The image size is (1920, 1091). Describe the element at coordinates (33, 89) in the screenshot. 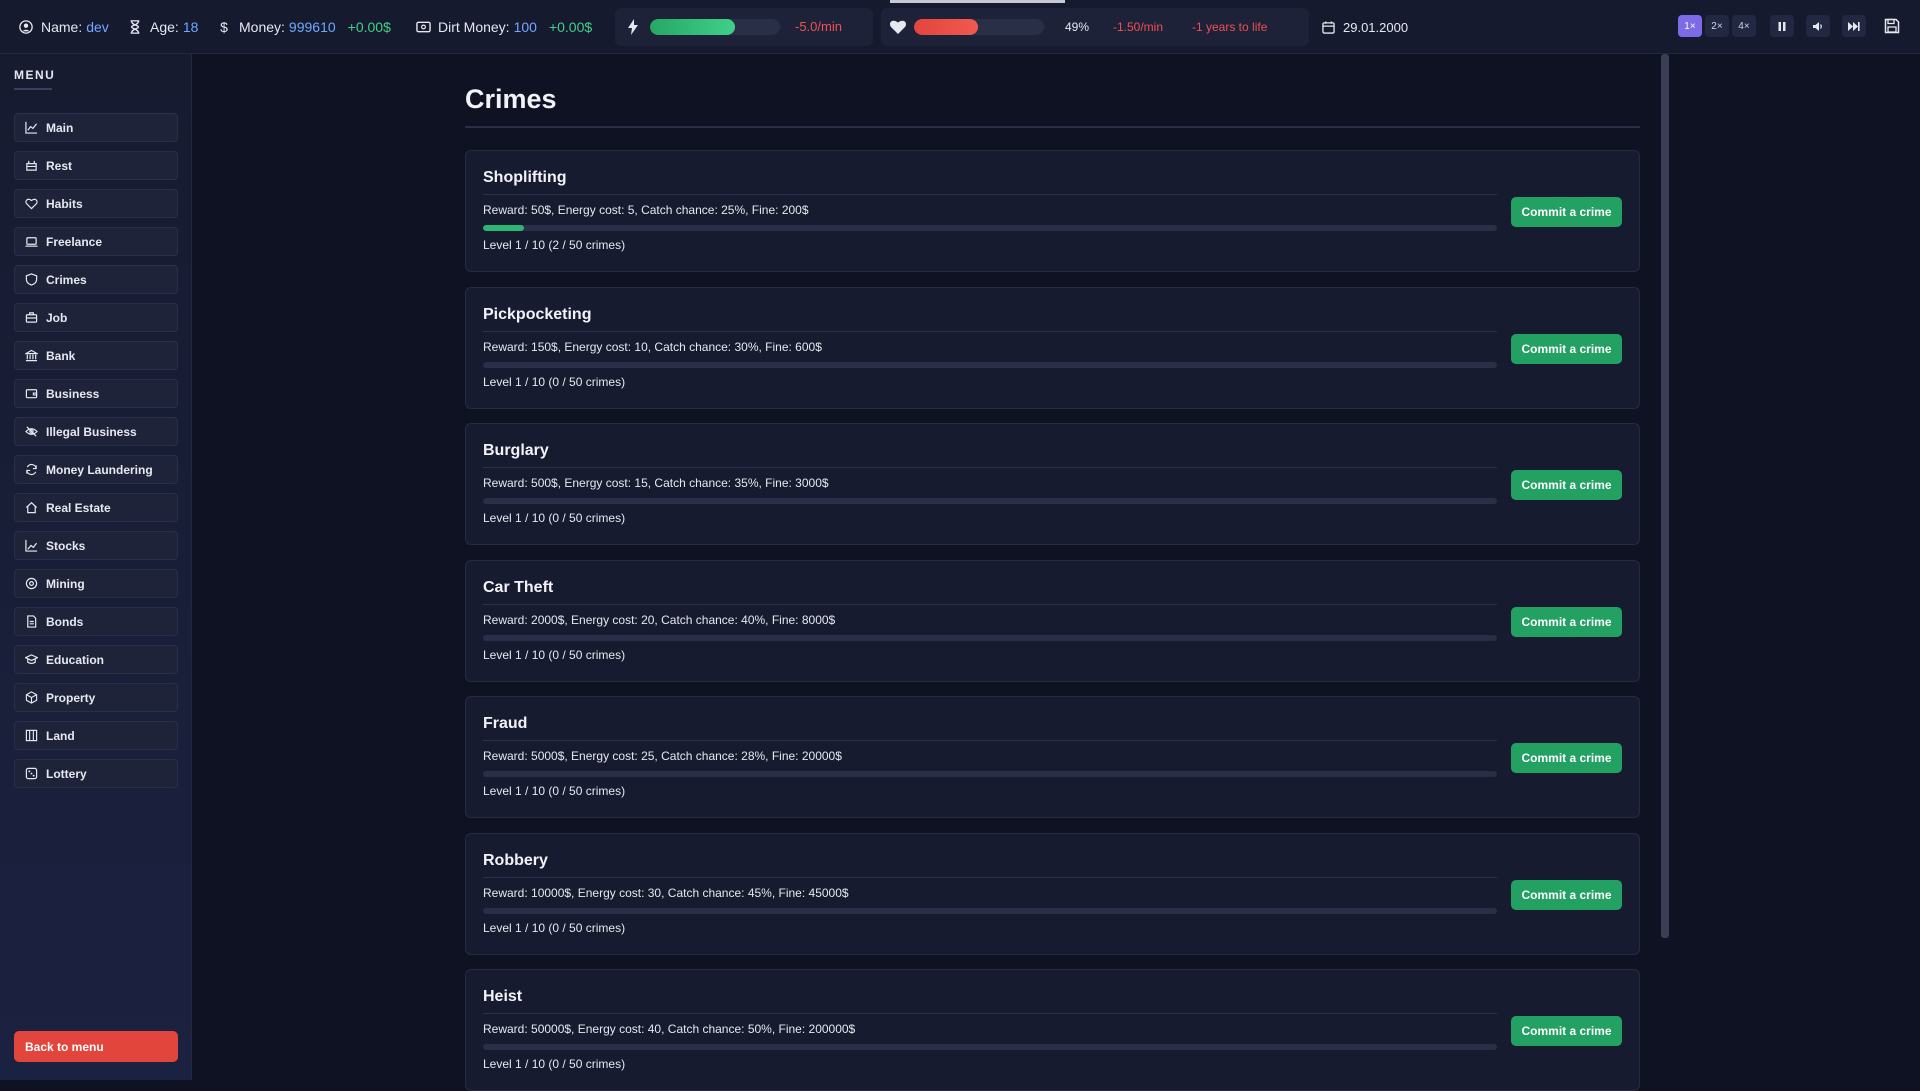

I see `menu-title-underline` at that location.